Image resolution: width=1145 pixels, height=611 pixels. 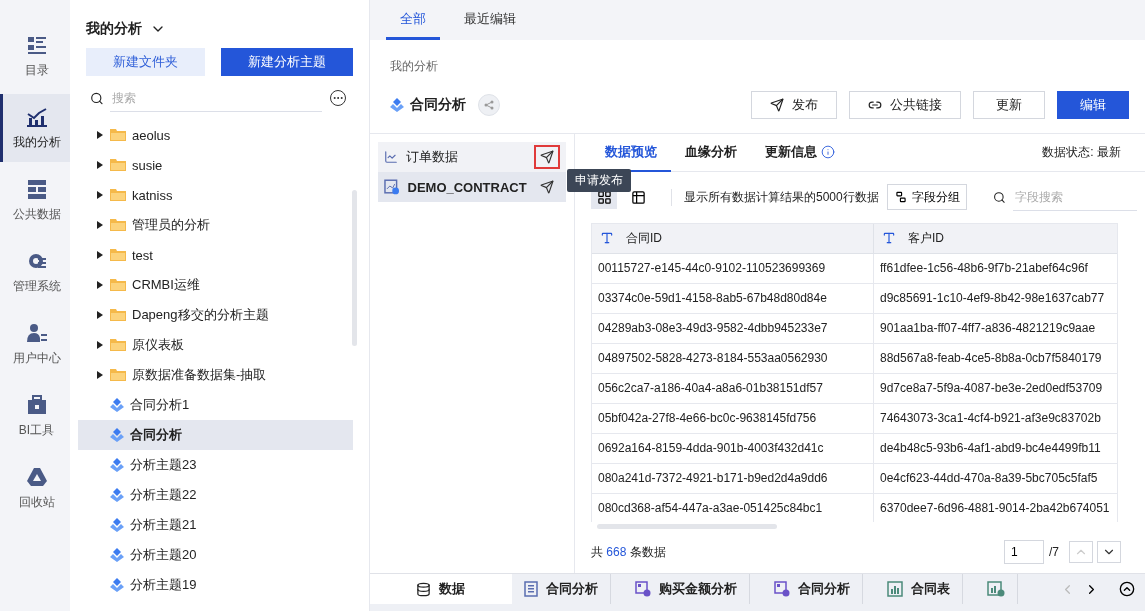 I want to click on tree-item: test, so click(x=215, y=255).